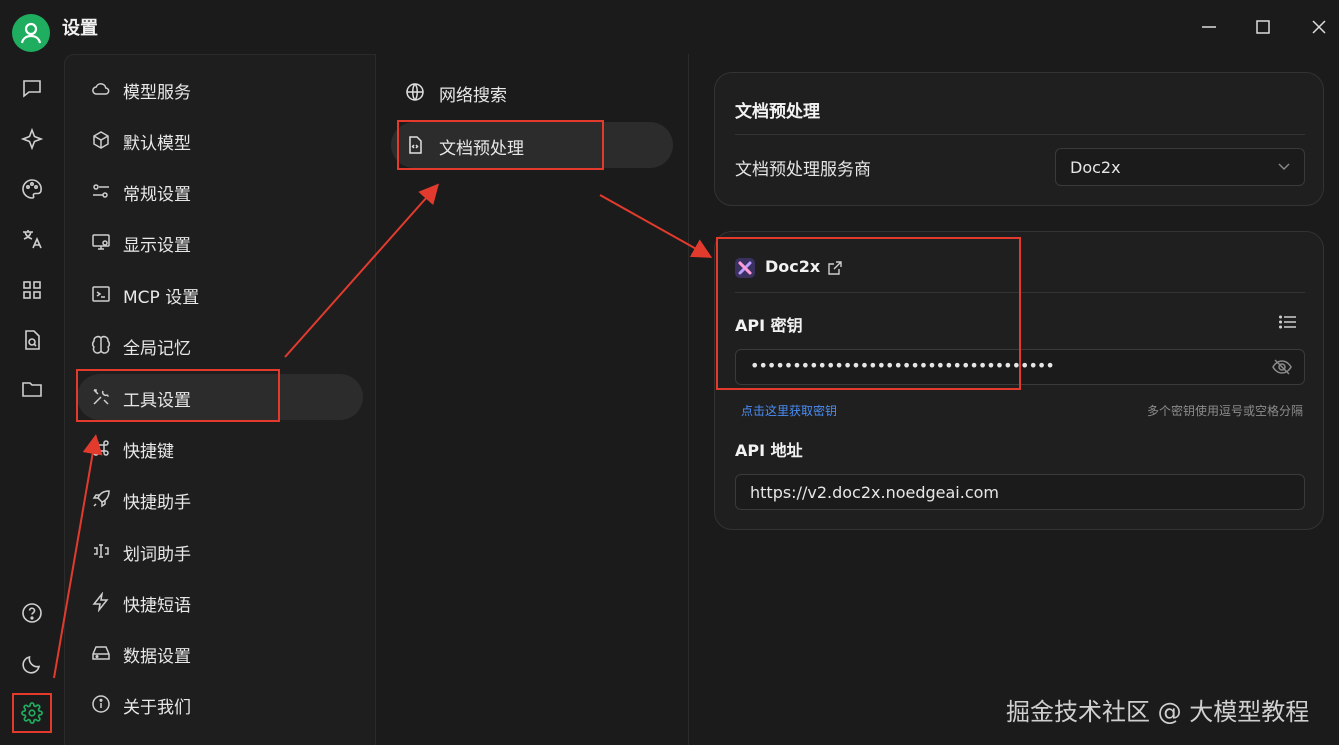  I want to click on nav-item-tool-settings: 工具设置, so click(220, 397).